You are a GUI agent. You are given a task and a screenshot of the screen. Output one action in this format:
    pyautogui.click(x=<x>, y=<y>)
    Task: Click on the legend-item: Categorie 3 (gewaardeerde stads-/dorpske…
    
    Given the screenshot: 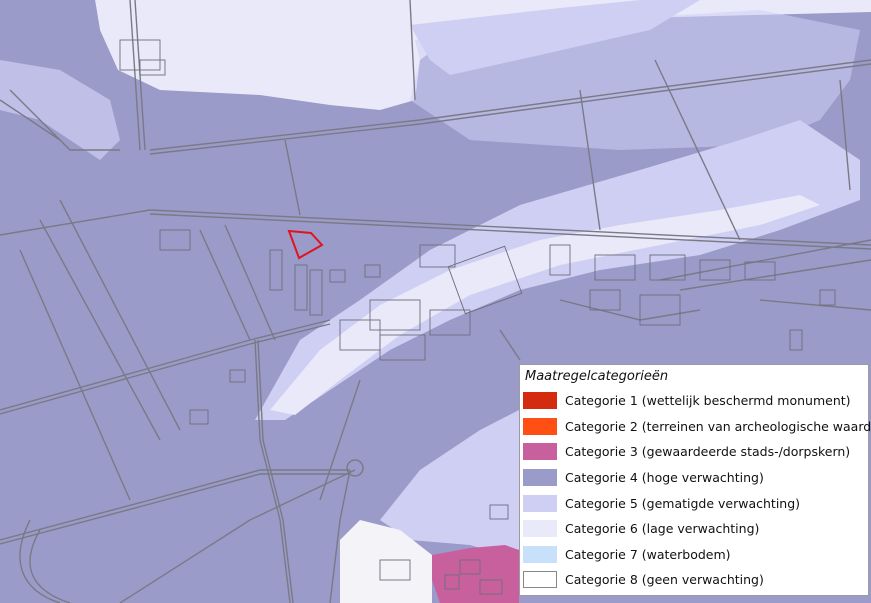 What is the action you would take?
    pyautogui.click(x=694, y=452)
    